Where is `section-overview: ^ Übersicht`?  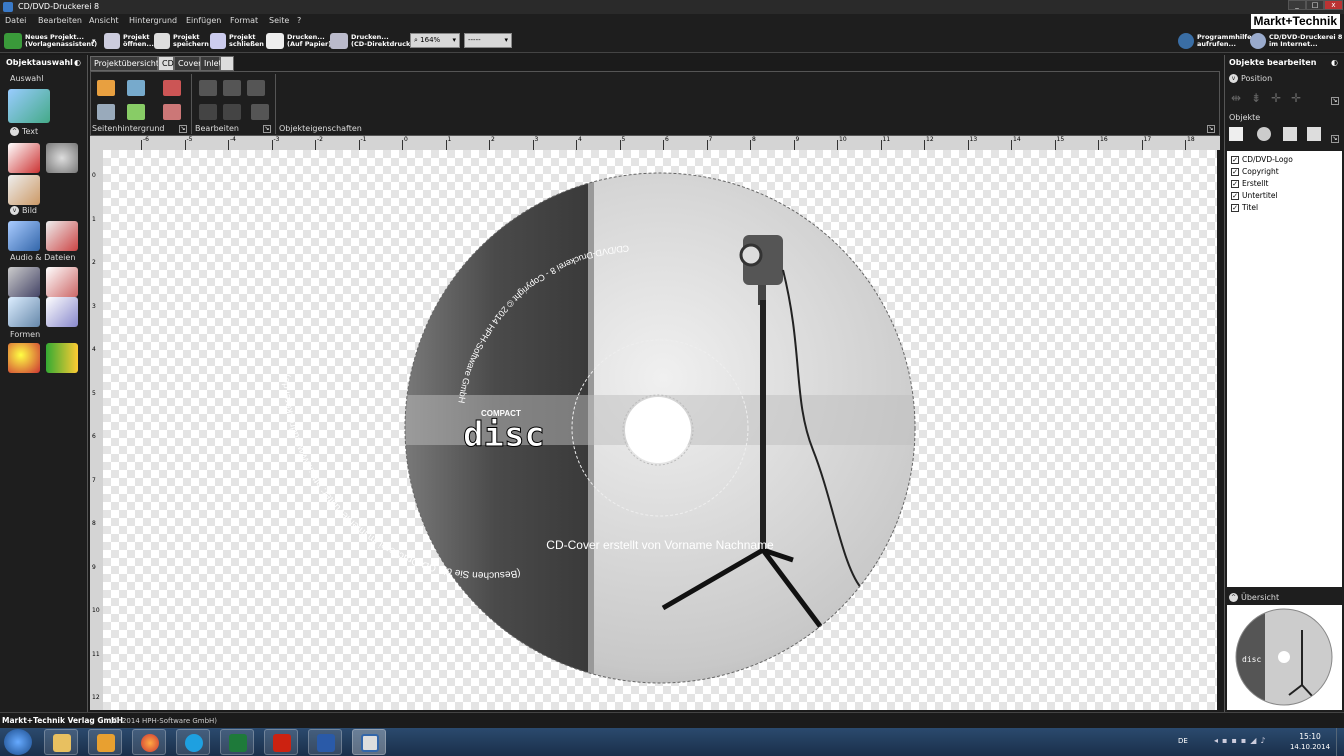 section-overview: ^ Übersicht is located at coordinates (1254, 597).